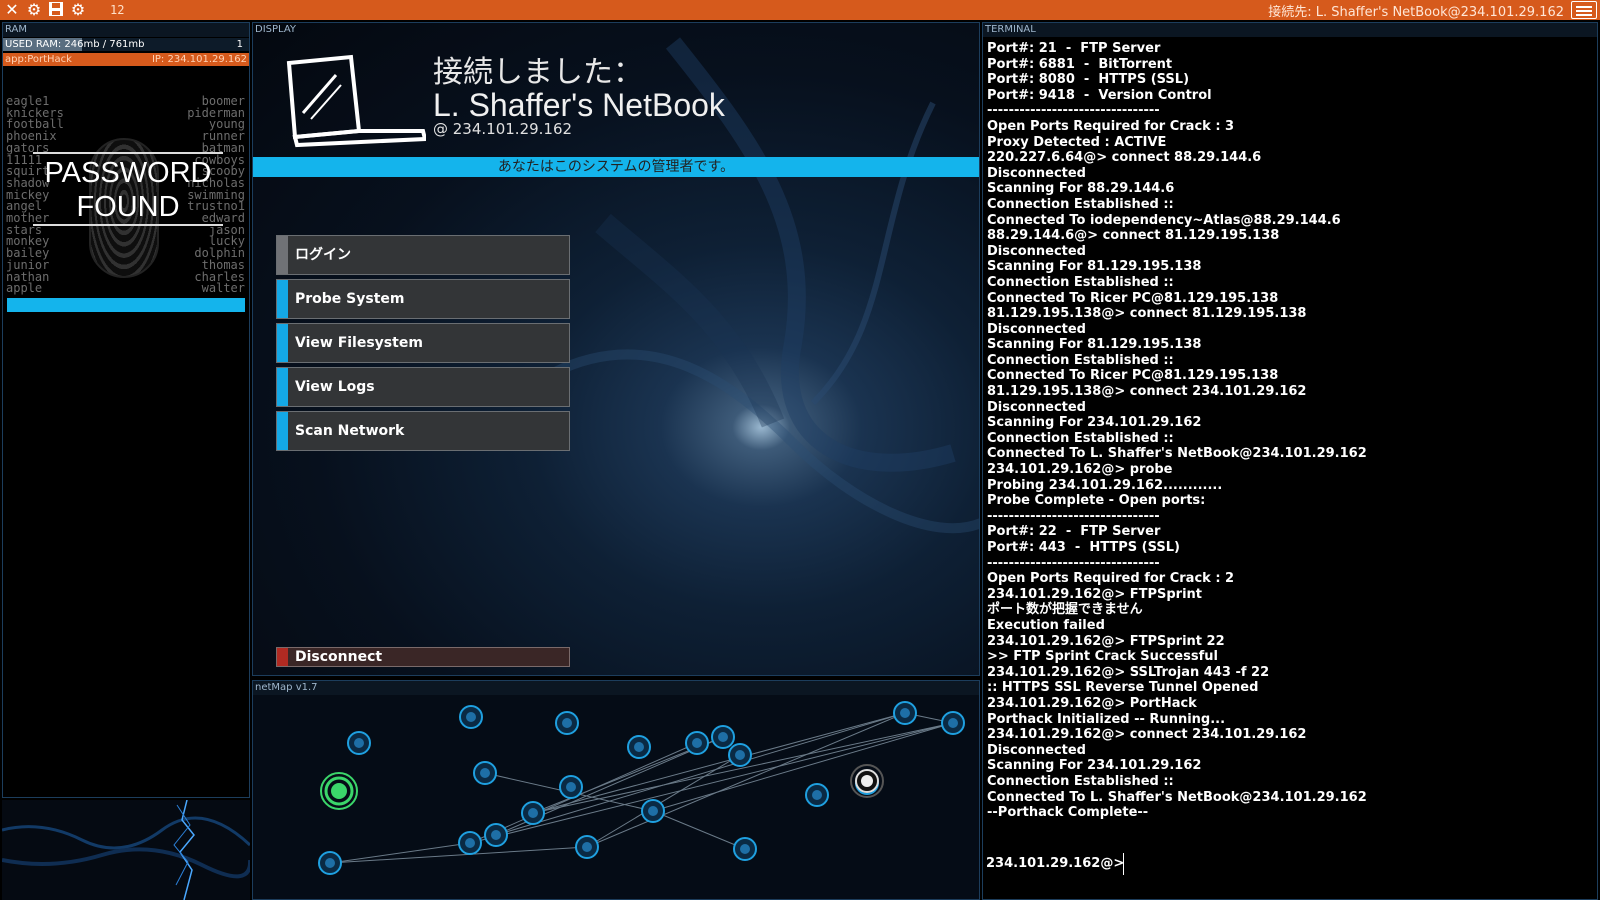 This screenshot has height=900, width=1600. I want to click on connected-label: 接続しました：, so click(538, 72).